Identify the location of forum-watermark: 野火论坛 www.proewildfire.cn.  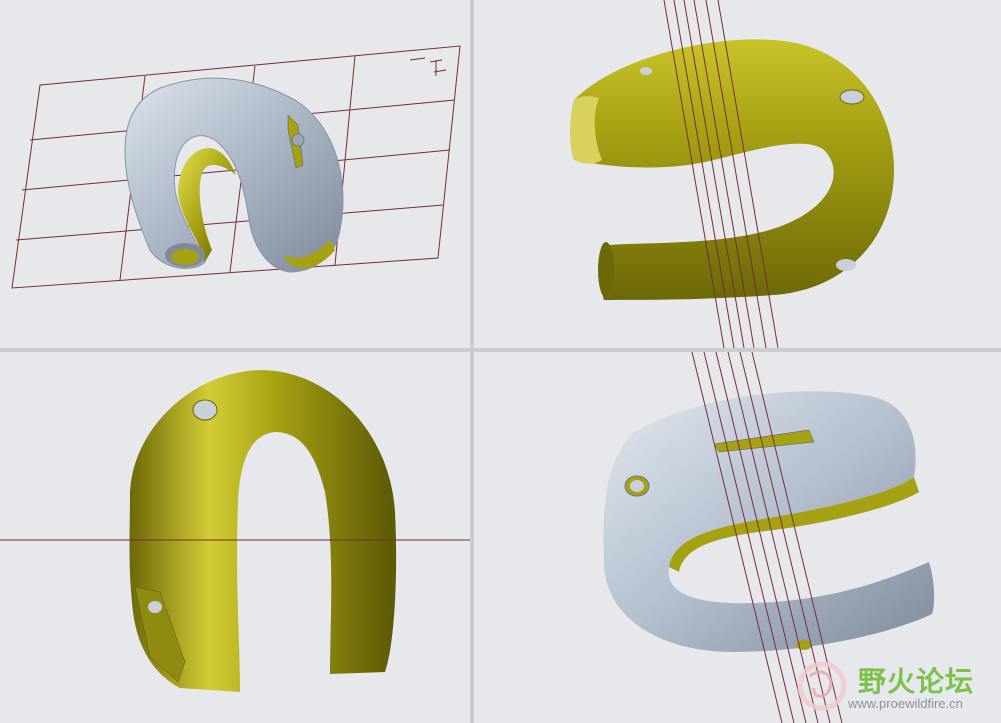
(894, 687).